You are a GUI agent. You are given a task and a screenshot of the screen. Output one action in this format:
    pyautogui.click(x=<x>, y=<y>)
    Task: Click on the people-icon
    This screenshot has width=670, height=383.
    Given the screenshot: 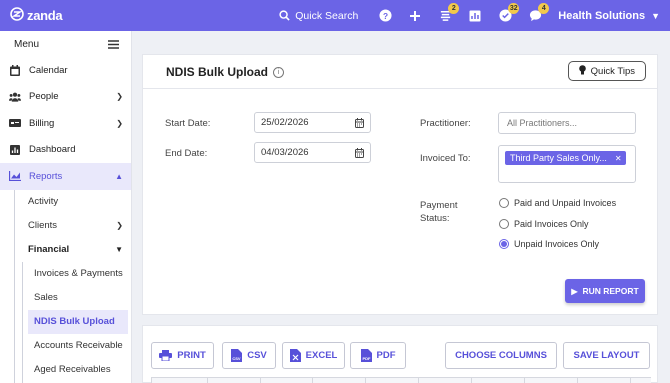 What is the action you would take?
    pyautogui.click(x=15, y=97)
    